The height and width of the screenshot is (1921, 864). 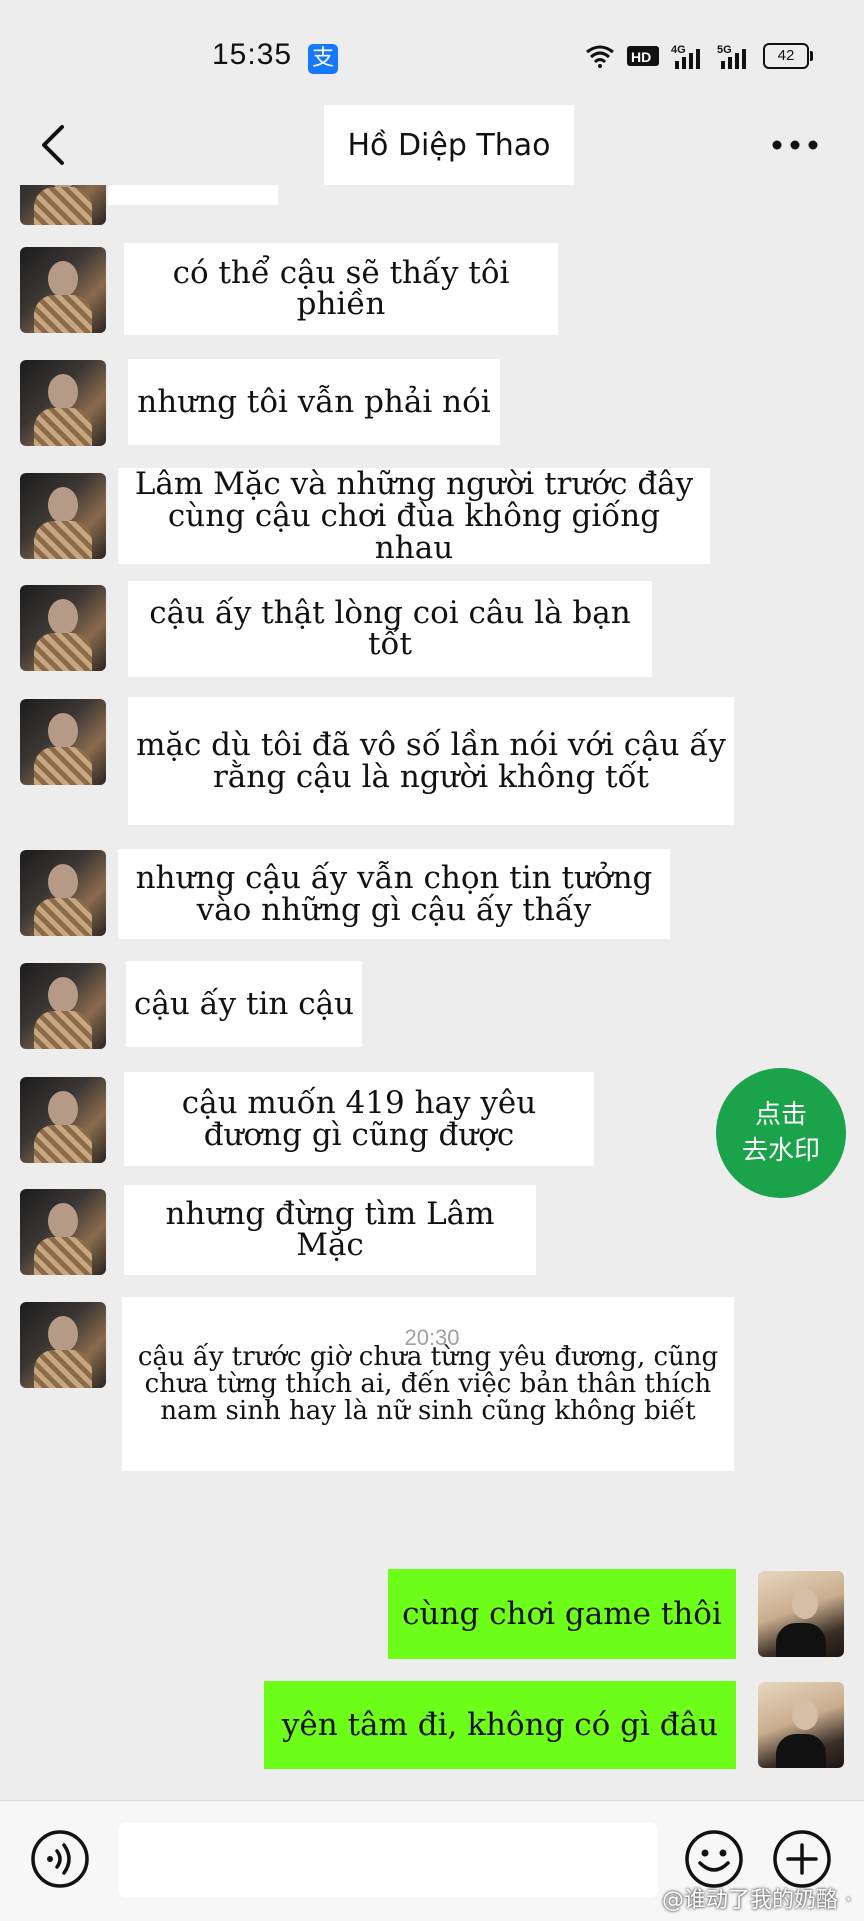 I want to click on signal-5g-icon: 5G, so click(x=731, y=56).